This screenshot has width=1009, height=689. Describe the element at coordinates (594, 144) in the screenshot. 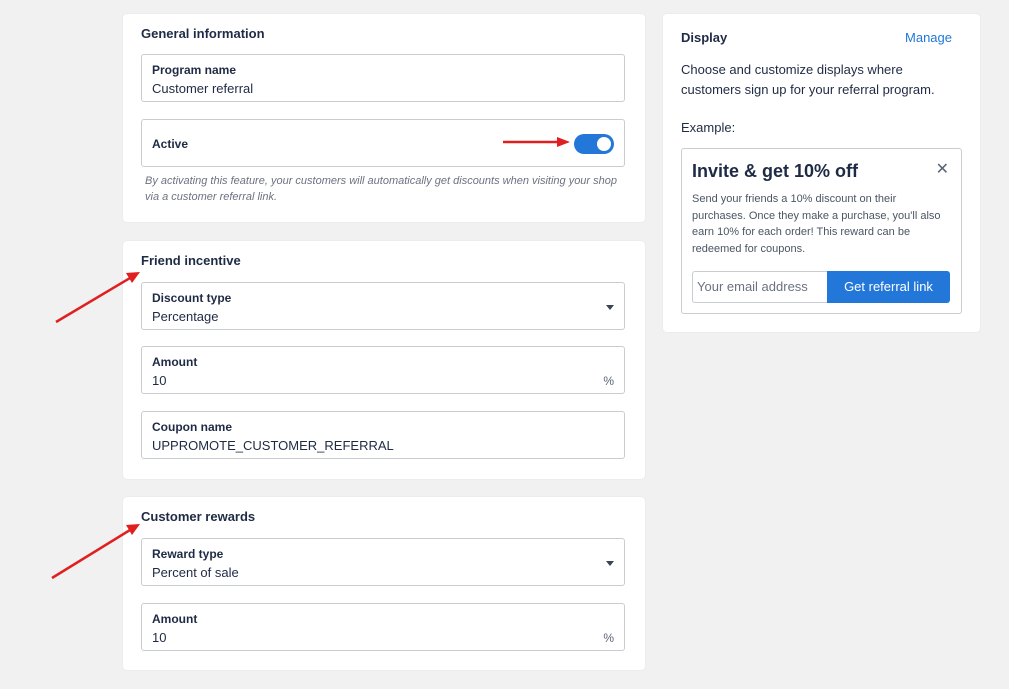

I see `active-toggle` at that location.